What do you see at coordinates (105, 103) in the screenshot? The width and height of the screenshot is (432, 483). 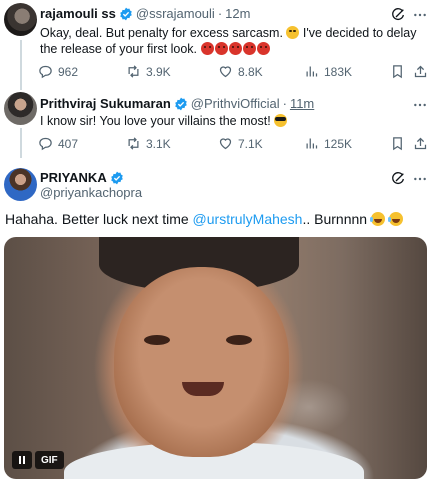 I see `author-name: Prithviraj Sukumaran` at bounding box center [105, 103].